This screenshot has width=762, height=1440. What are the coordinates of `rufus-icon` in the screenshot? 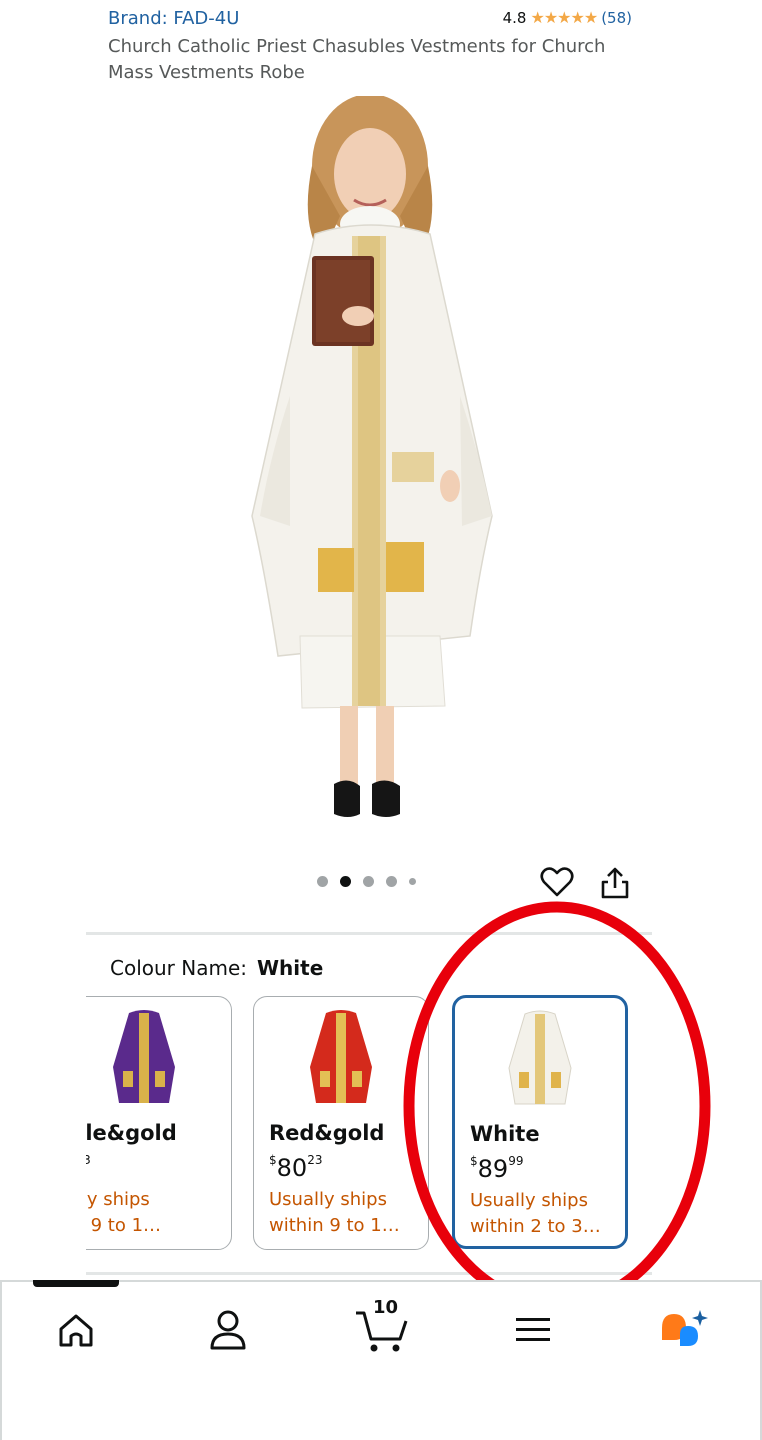 It's located at (685, 1328).